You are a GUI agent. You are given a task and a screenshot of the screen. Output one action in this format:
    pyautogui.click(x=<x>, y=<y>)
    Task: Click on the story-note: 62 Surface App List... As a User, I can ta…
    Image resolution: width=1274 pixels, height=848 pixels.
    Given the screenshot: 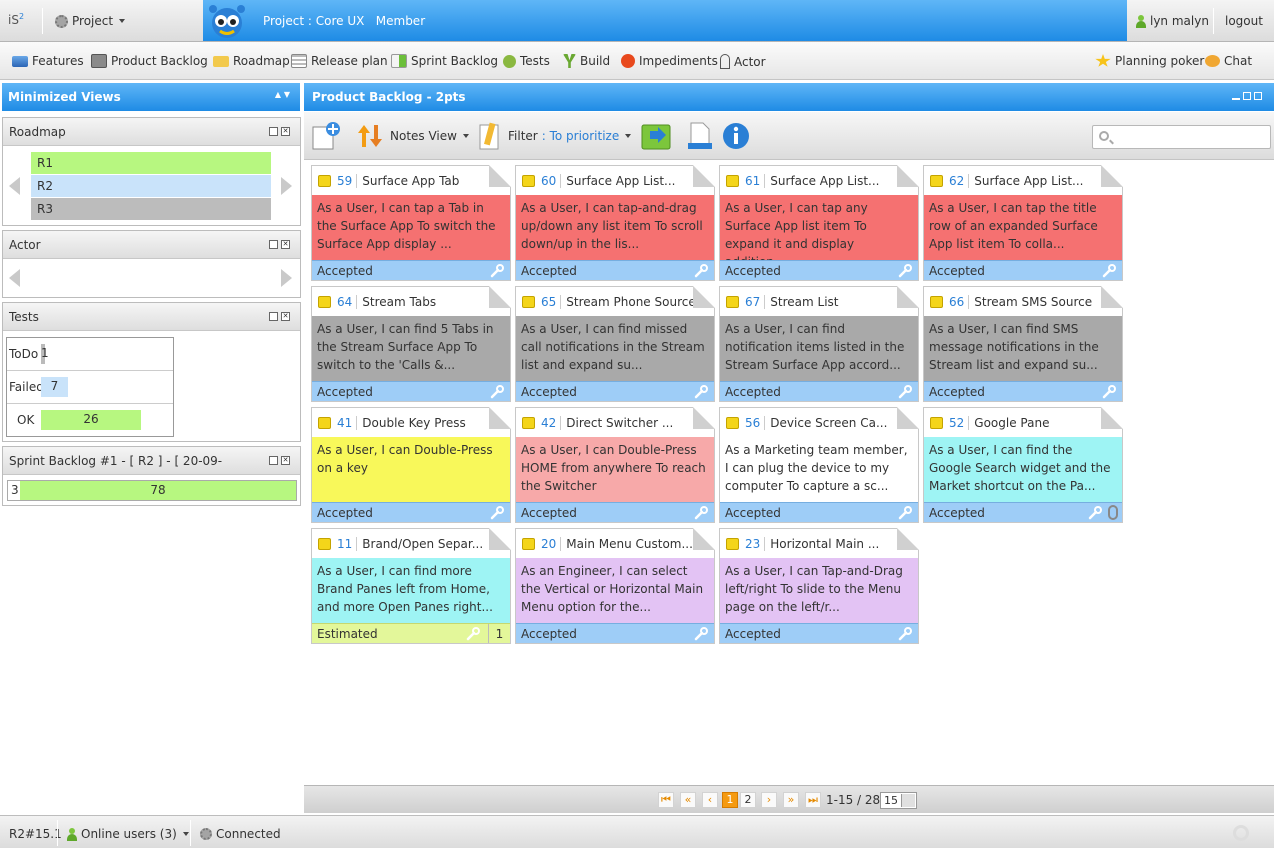 What is the action you would take?
    pyautogui.click(x=1023, y=223)
    